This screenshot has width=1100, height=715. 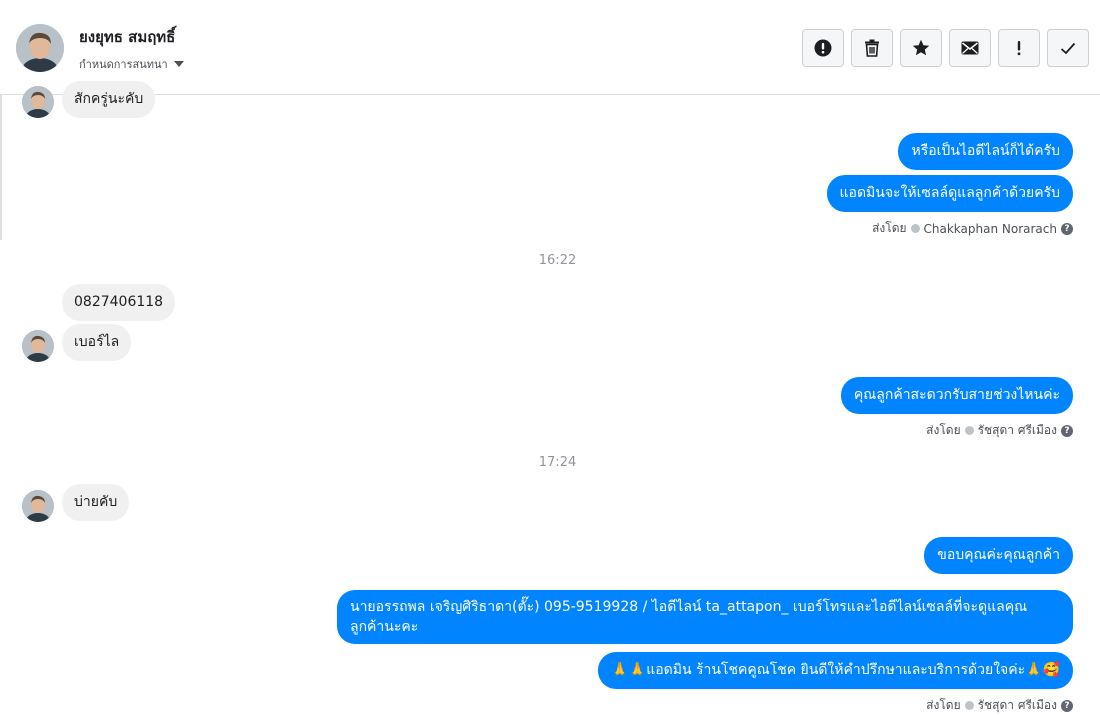 I want to click on conversation-toolbar, so click(x=945, y=48).